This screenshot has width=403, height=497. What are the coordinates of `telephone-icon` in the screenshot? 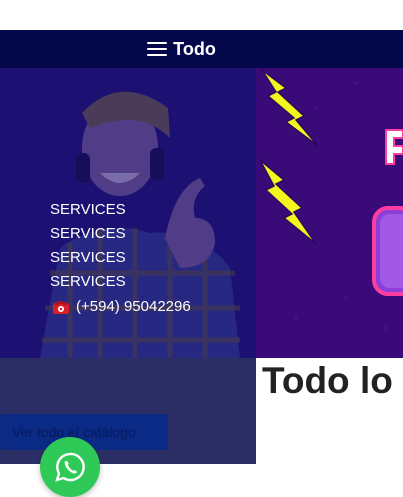 It's located at (61, 307).